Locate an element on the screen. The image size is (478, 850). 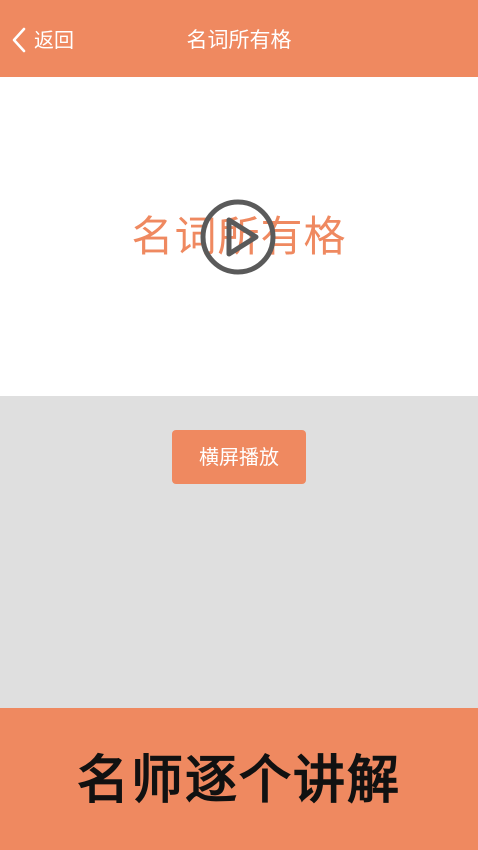
top-nav-bar: 返回 名词所有格 is located at coordinates (239, 38).